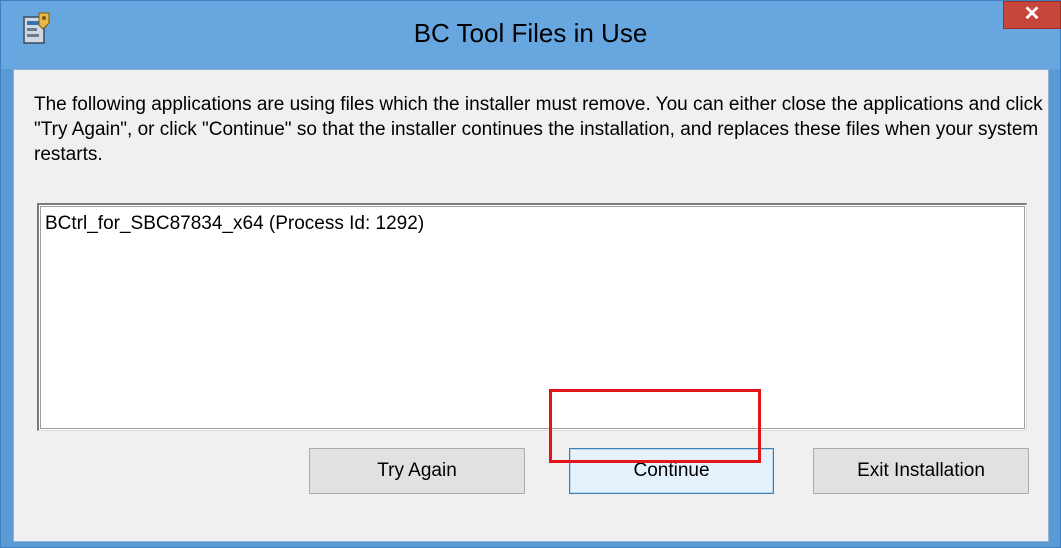 This screenshot has width=1061, height=548. I want to click on close-icon: ✕, so click(1032, 14).